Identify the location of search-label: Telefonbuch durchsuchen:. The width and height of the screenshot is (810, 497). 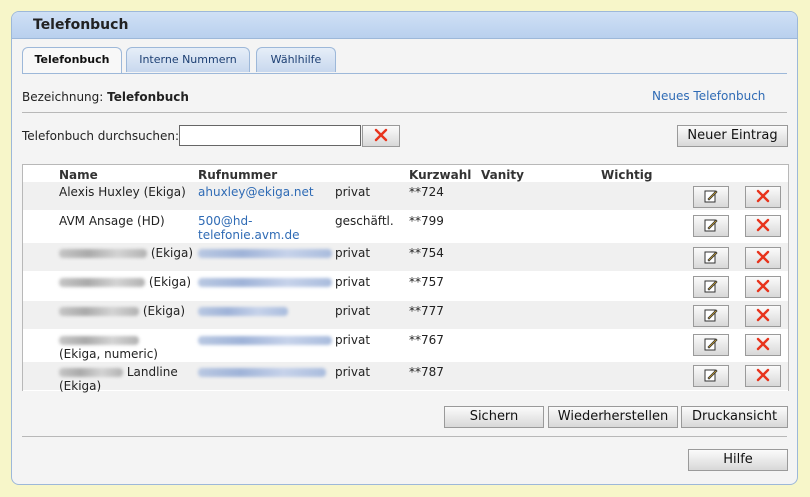
(100, 136).